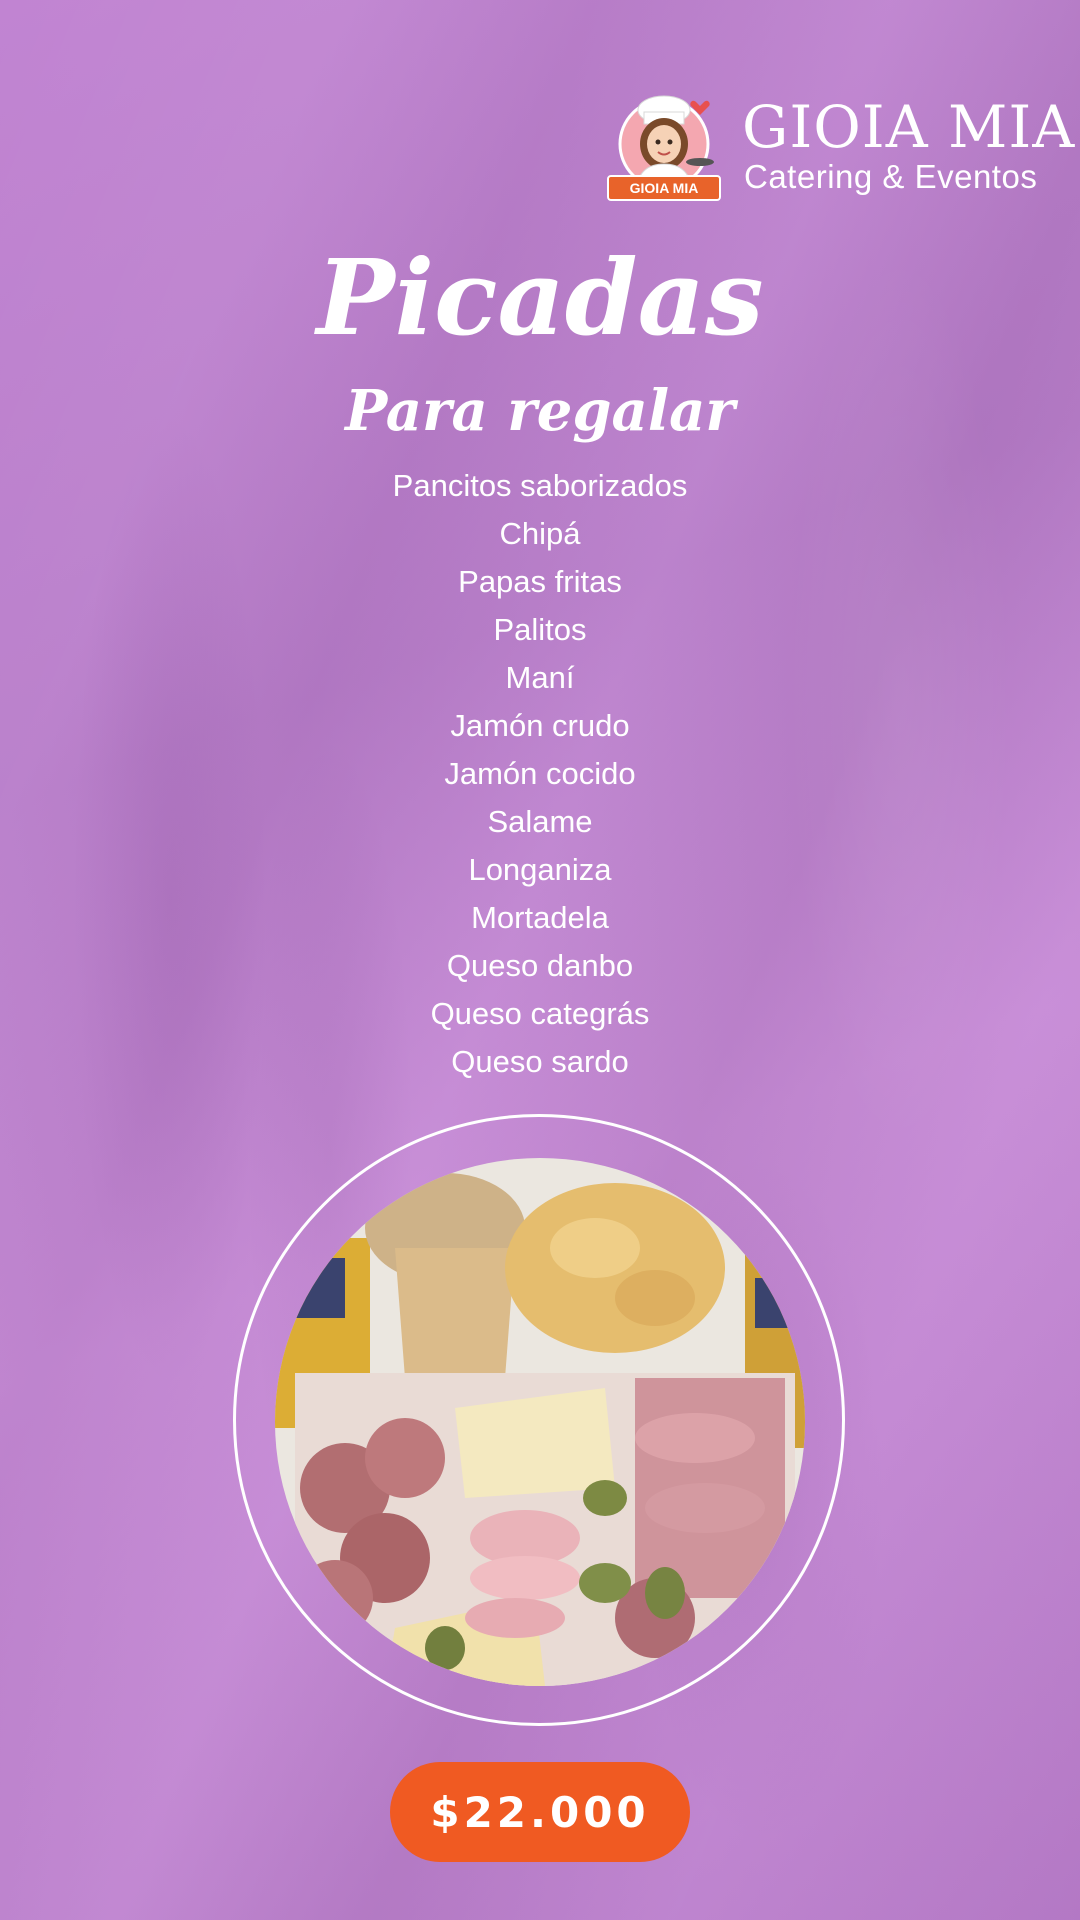 This screenshot has height=1920, width=1080. Describe the element at coordinates (540, 1013) in the screenshot. I see `list-item: Queso categrás` at that location.